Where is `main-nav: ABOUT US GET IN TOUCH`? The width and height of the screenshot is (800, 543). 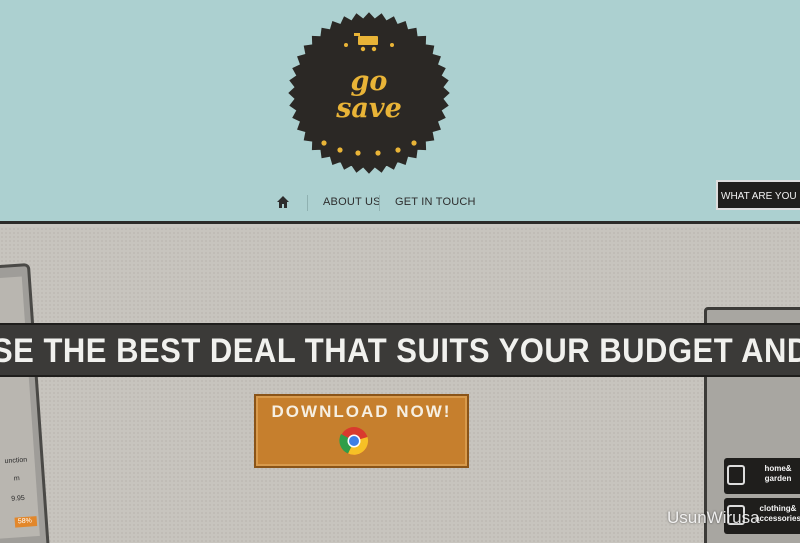 main-nav: ABOUT US GET IN TOUCH is located at coordinates (400, 203).